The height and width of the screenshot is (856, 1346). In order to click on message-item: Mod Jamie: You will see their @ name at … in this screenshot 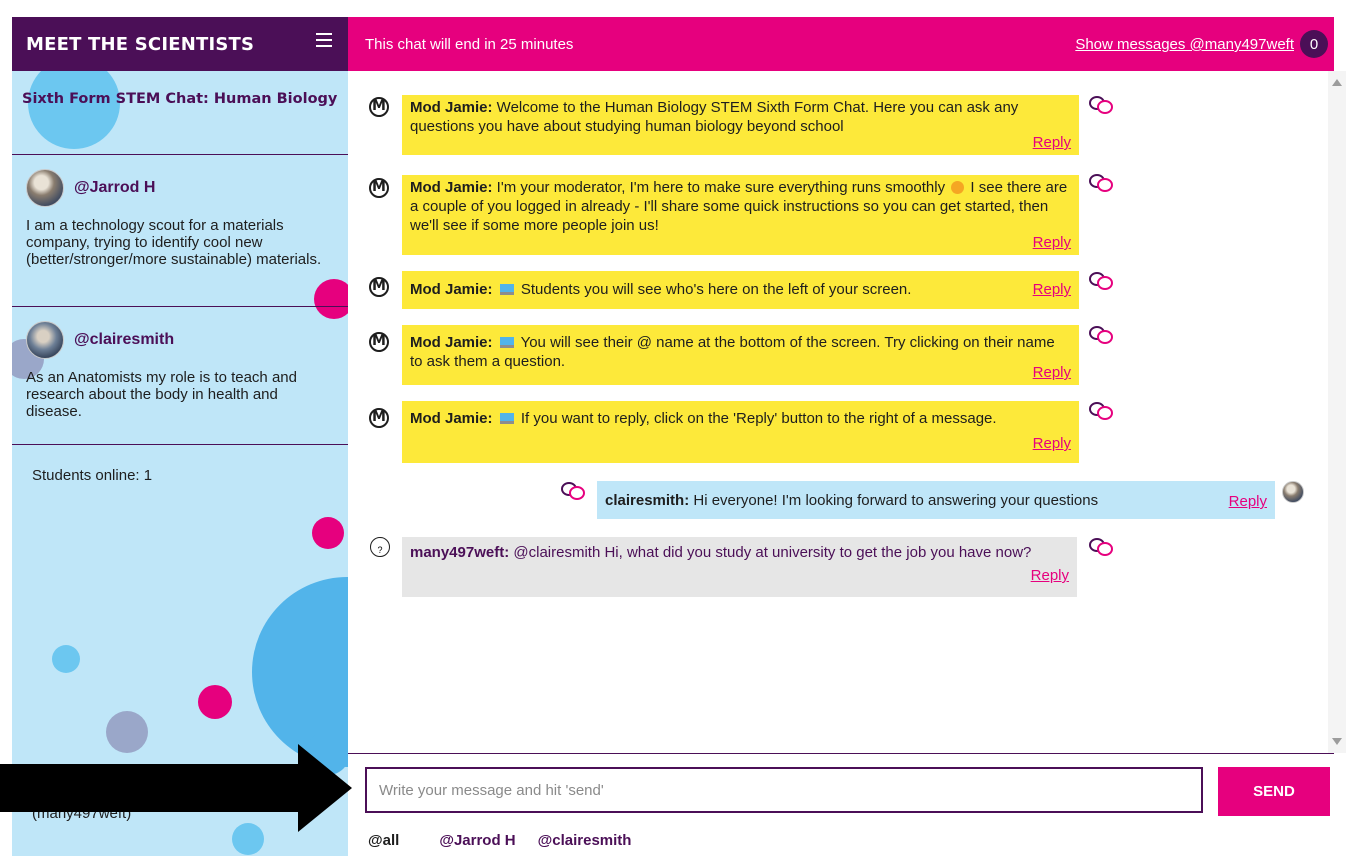, I will do `click(740, 355)`.